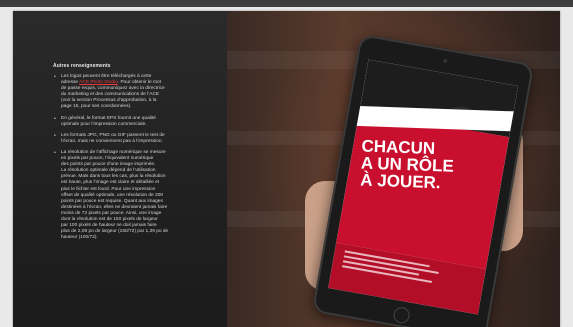 This screenshot has width=573, height=327. What do you see at coordinates (70, 83) in the screenshot?
I see `line-prefix: adresse` at bounding box center [70, 83].